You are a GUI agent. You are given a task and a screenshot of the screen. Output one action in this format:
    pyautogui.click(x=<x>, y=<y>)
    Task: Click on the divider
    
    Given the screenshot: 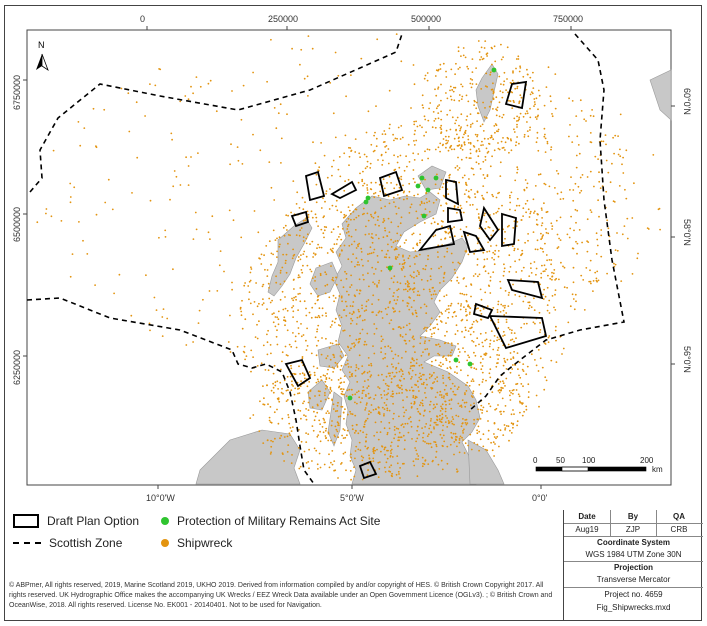 What is the action you would take?
    pyautogui.click(x=610, y=523)
    